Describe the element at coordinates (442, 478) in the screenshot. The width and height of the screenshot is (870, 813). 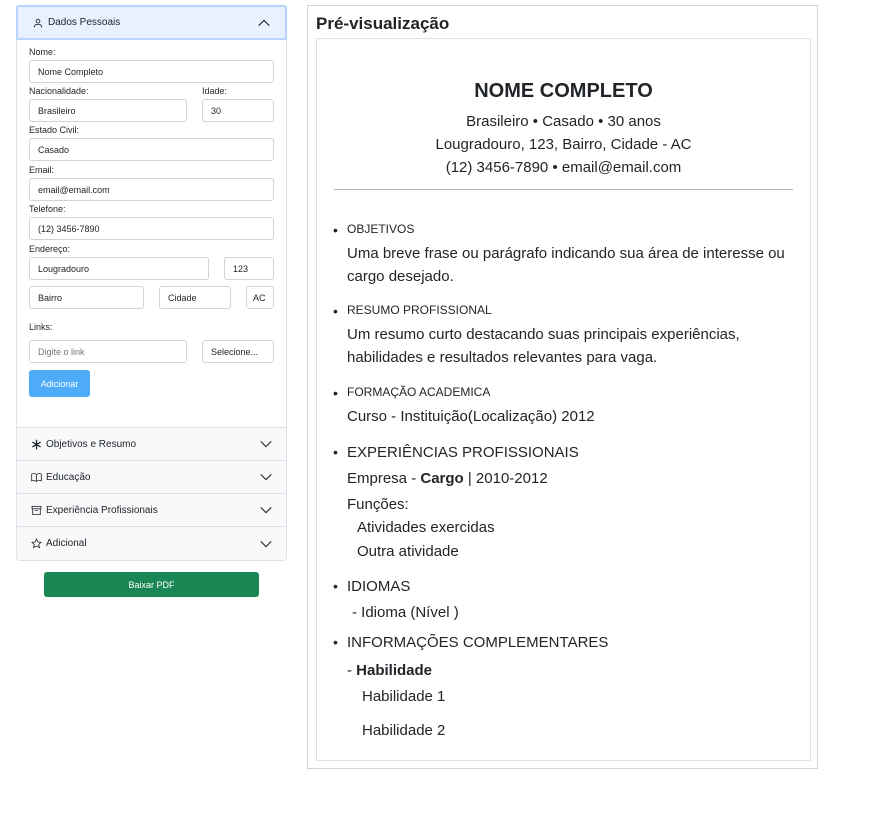
I see `cargo-text: Cargo` at that location.